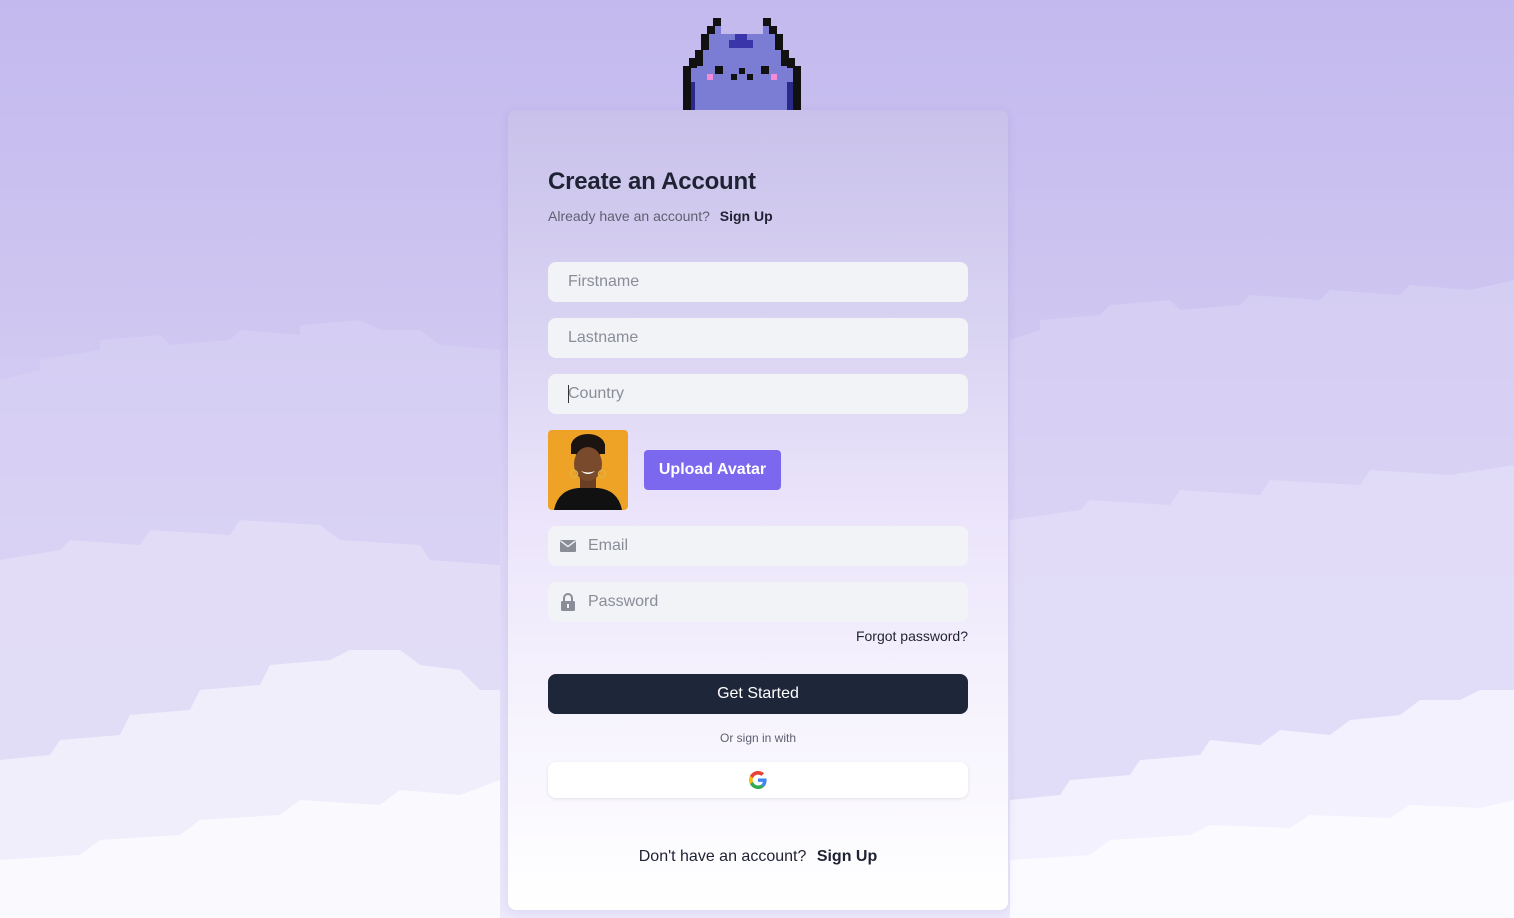  What do you see at coordinates (629, 216) in the screenshot?
I see `signin-prompt-text: Already have an account?` at bounding box center [629, 216].